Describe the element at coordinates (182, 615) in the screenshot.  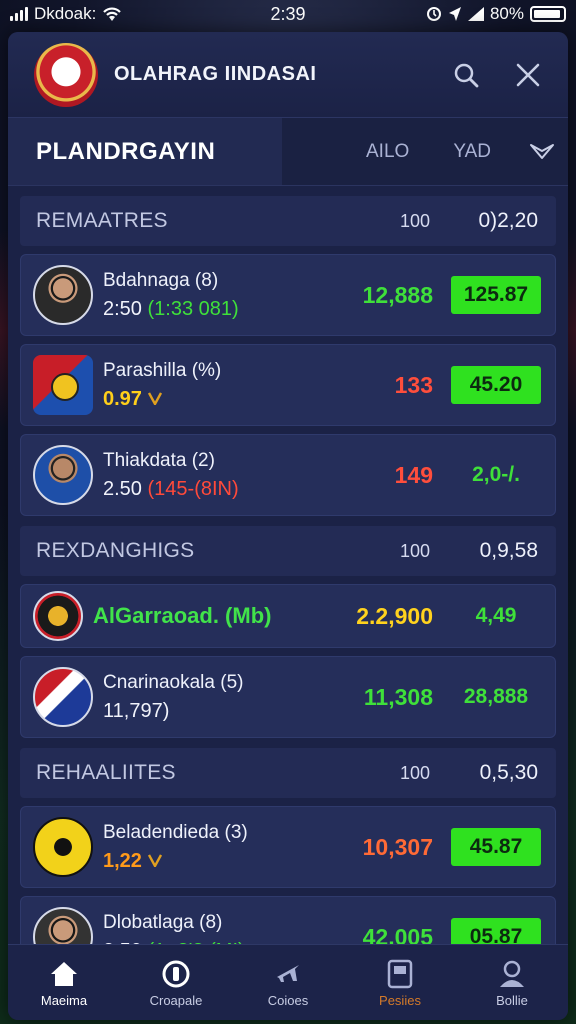
I see `item-name: AlGarraoad. (Mb)` at that location.